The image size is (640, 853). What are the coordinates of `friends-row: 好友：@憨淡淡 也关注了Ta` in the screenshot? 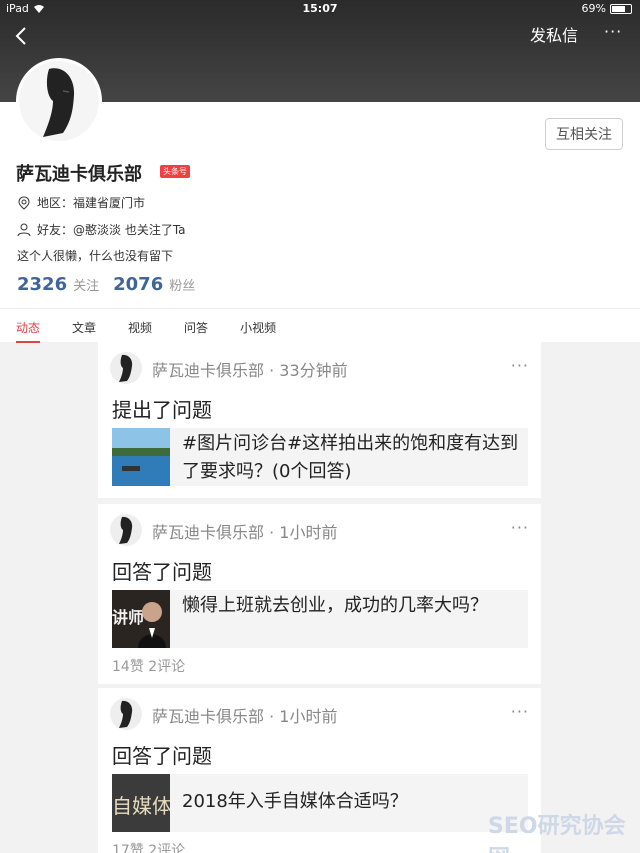 It's located at (101, 229).